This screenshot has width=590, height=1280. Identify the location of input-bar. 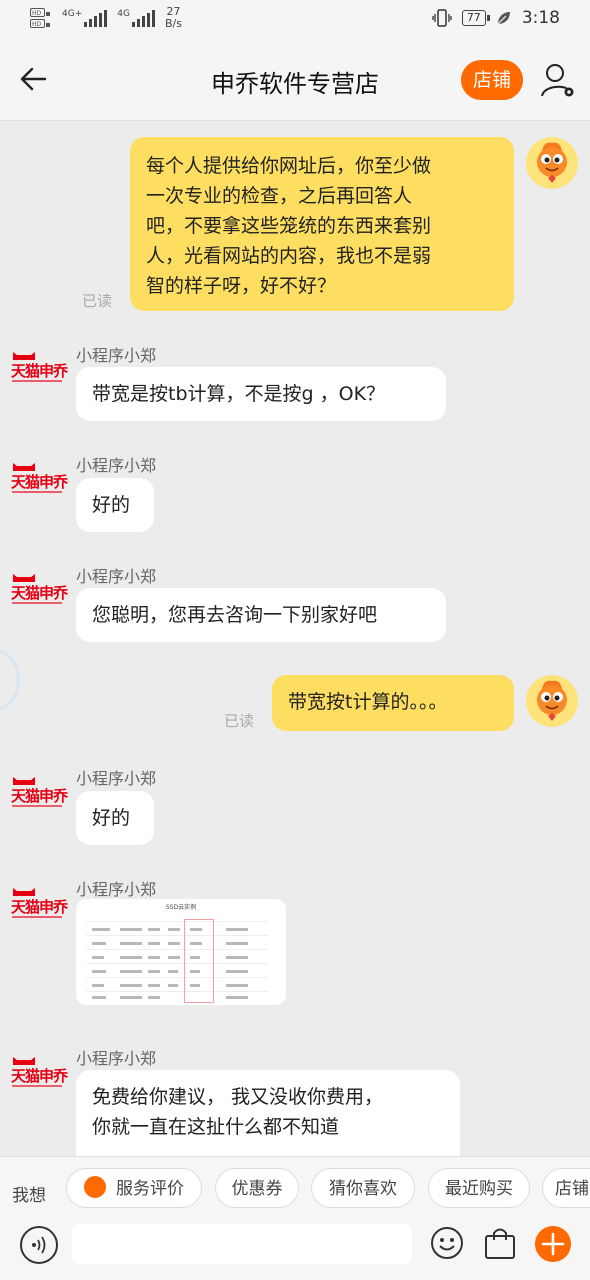
(295, 1252).